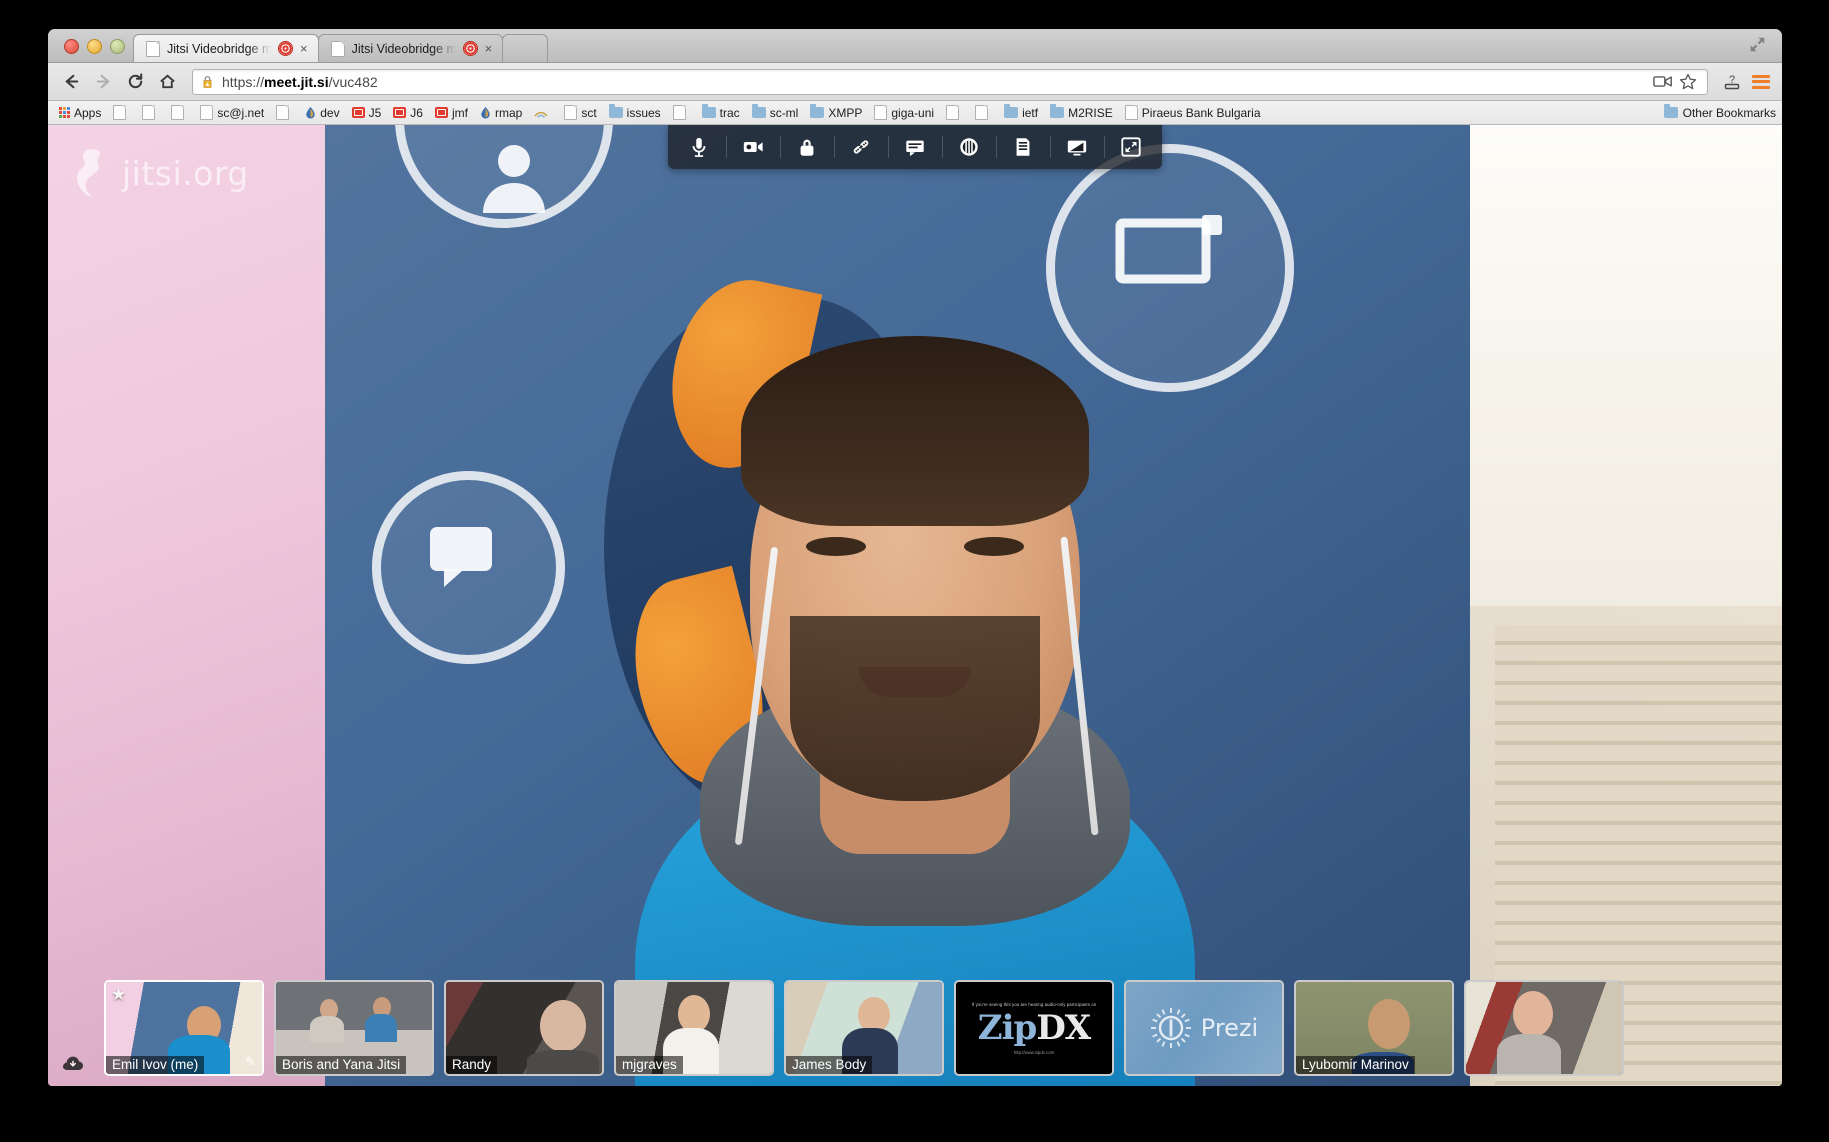 Image resolution: width=1829 pixels, height=1142 pixels. Describe the element at coordinates (354, 1028) in the screenshot. I see `thumbnail-boris-yana: Boris and Yana Jitsi` at that location.